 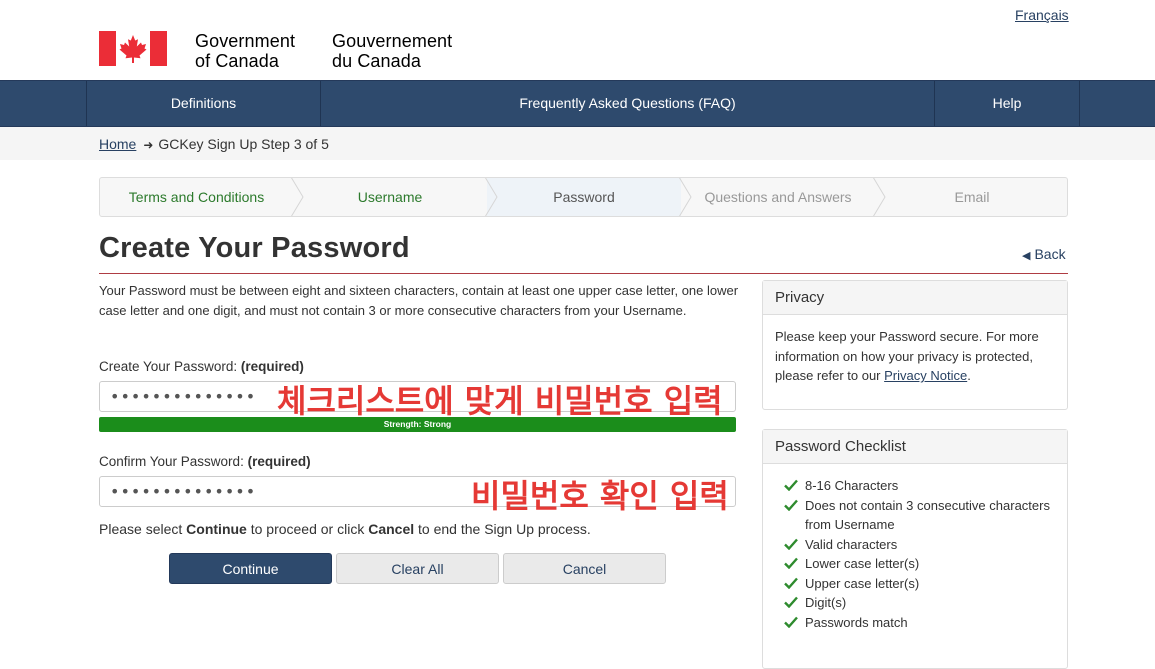 I want to click on checklist-item: 8-16 Characters, so click(x=915, y=486).